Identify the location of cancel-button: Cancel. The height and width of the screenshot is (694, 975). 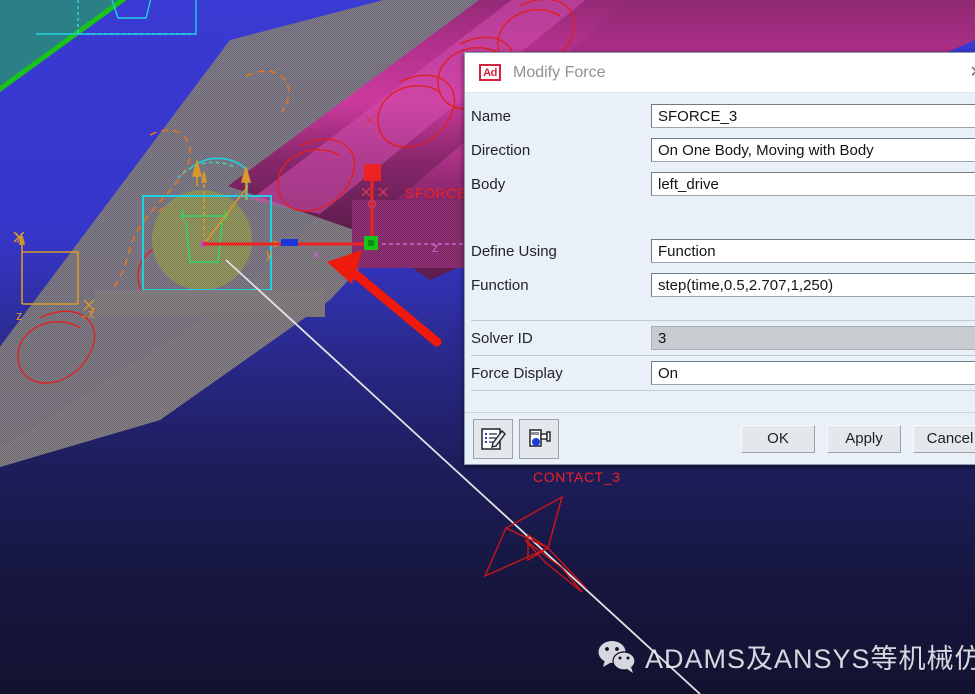
(944, 438).